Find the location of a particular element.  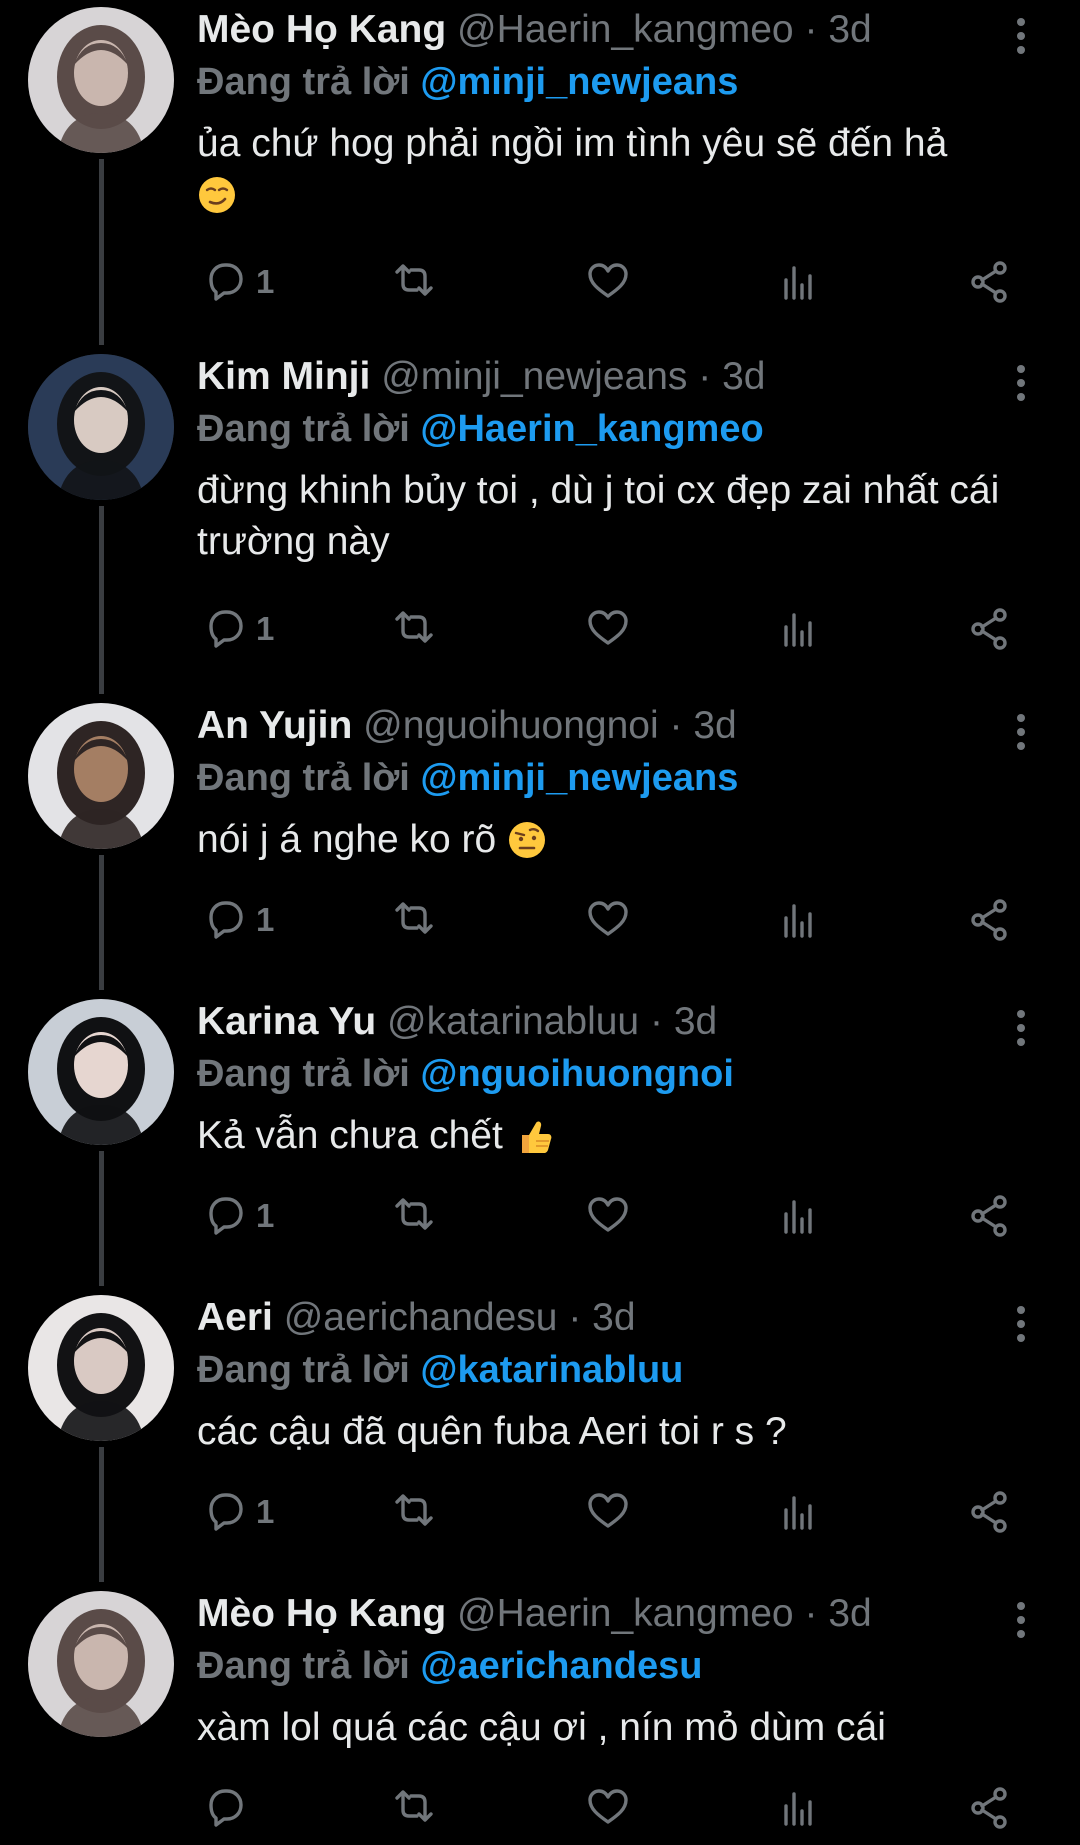

smirking-face-icon is located at coordinates (217, 195).